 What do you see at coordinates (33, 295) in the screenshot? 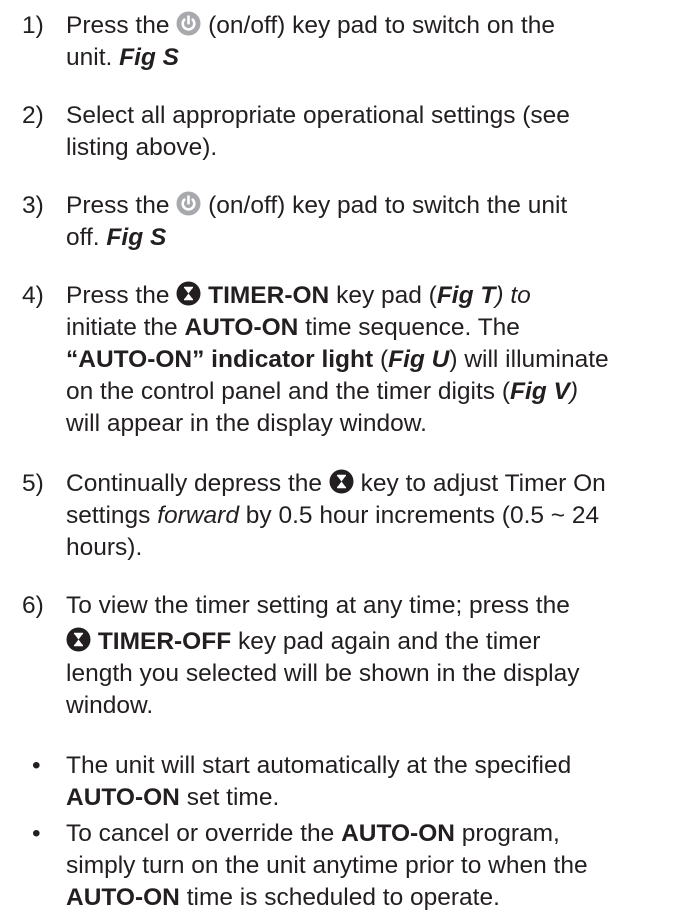
I see `step-number: 4)` at bounding box center [33, 295].